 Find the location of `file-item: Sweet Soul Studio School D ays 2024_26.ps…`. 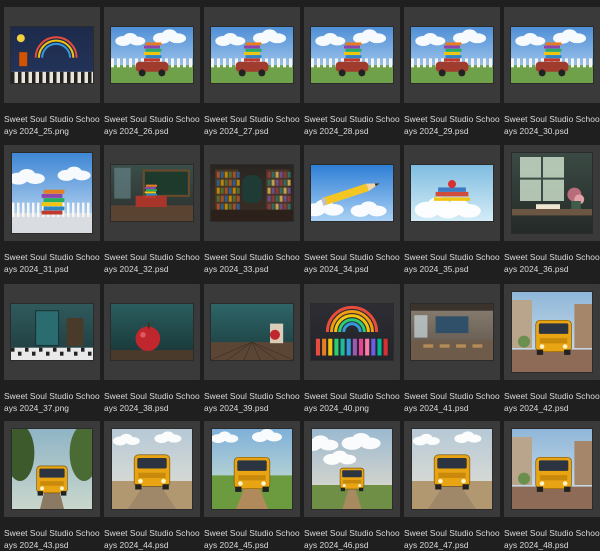

file-item: Sweet Soul Studio School D ays 2024_26.ps… is located at coordinates (152, 72).